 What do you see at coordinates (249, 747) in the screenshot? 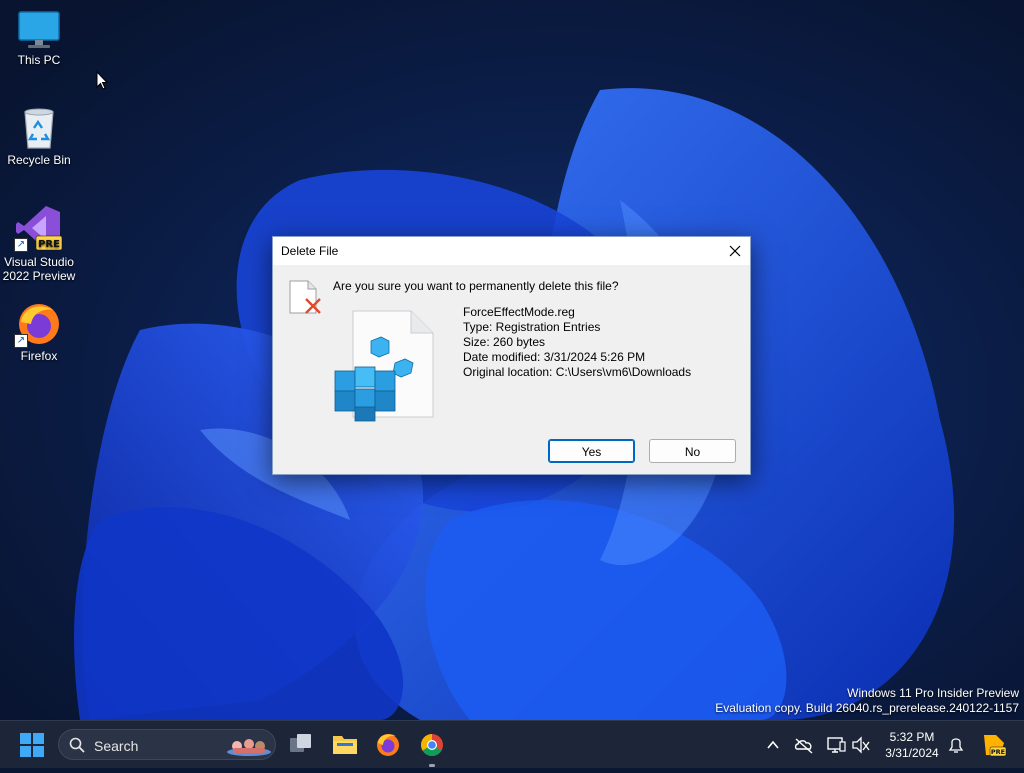
I see `search-highlight-illustration-icon` at bounding box center [249, 747].